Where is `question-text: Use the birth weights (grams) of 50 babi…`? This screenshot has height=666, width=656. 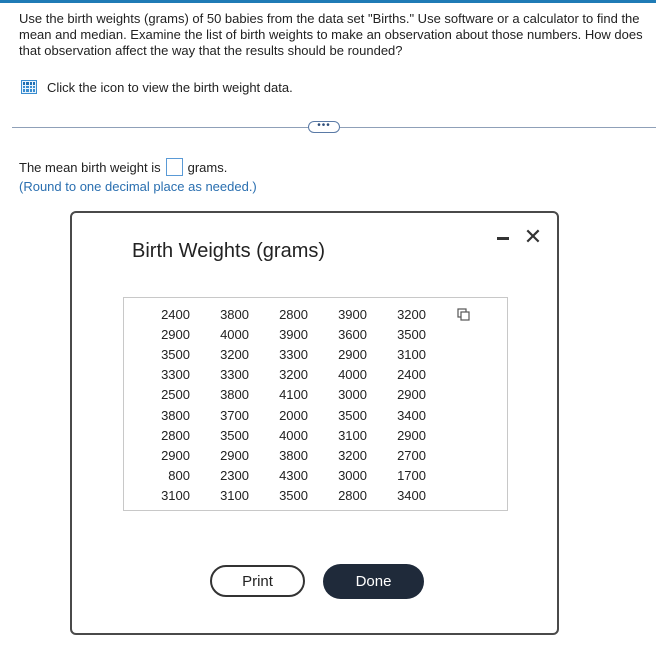
question-text: Use the birth weights (grams) of 50 babi… is located at coordinates (331, 34).